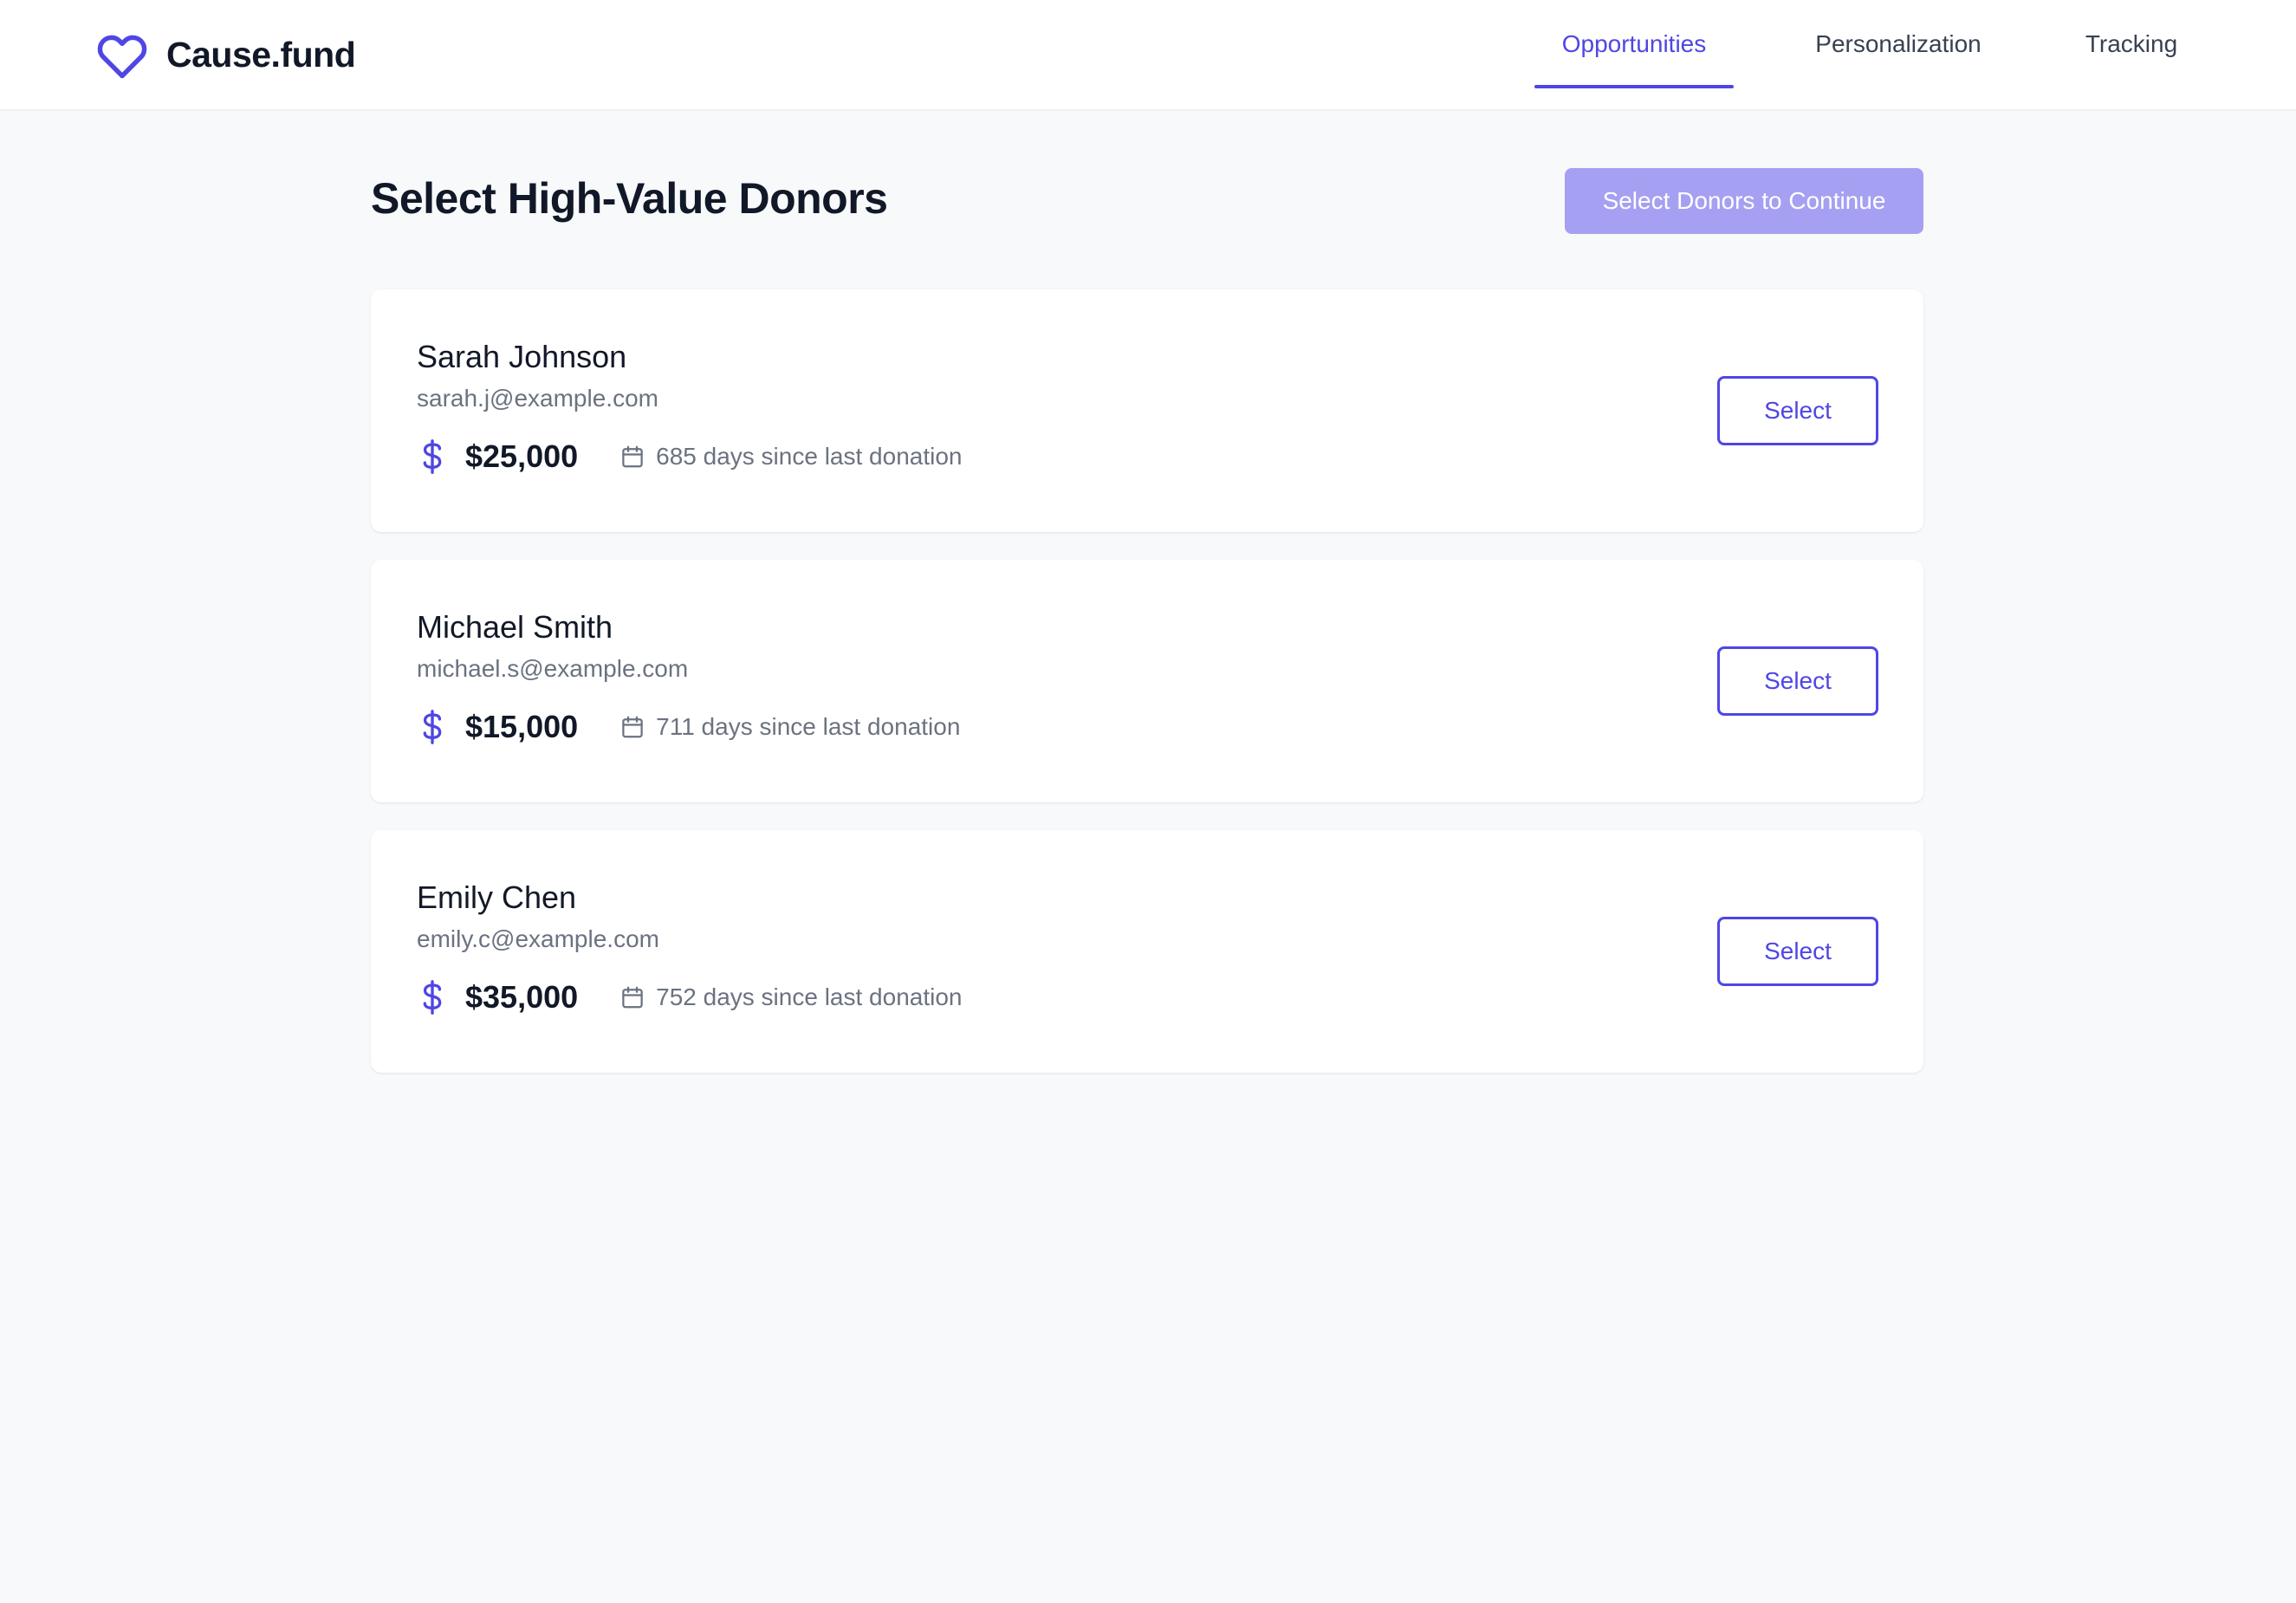 The image size is (2296, 1603). I want to click on days-since-last-donation: 685 days since last donation, so click(809, 457).